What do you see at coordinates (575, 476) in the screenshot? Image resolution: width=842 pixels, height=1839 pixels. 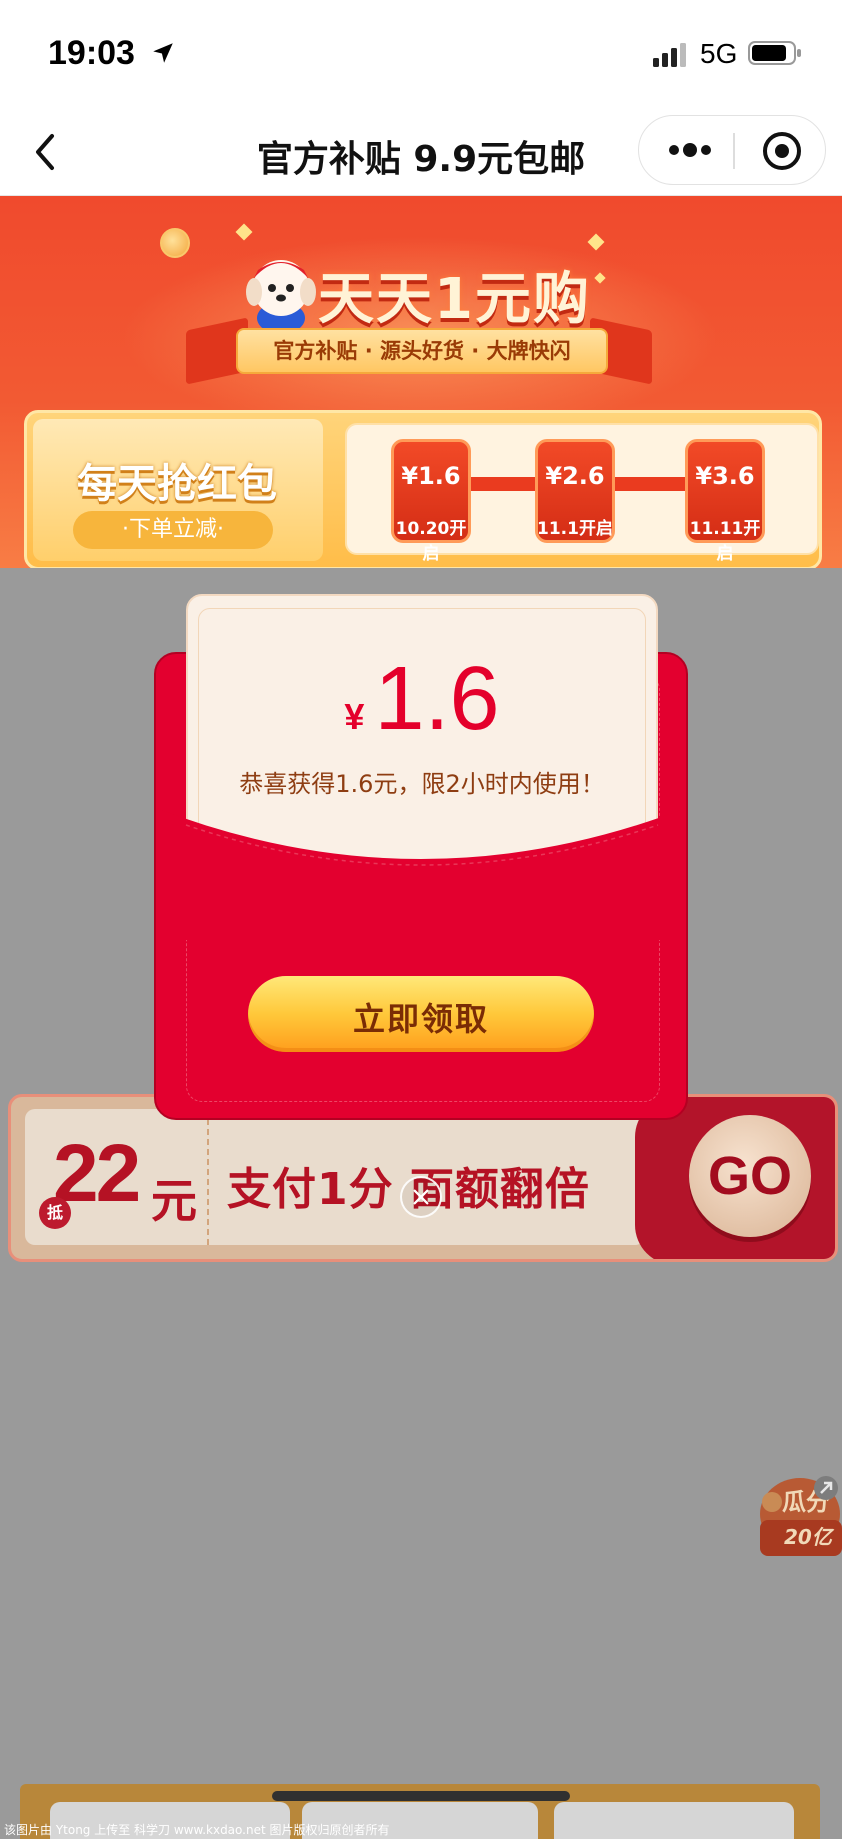 I see `stage-value: ¥2.6` at bounding box center [575, 476].